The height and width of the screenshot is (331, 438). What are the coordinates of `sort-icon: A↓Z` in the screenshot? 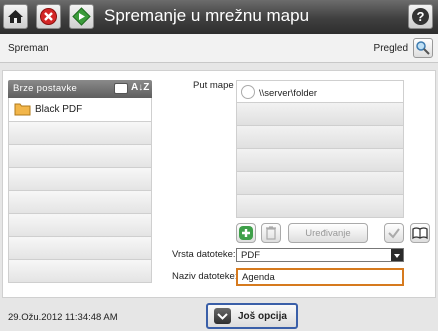 It's located at (140, 87).